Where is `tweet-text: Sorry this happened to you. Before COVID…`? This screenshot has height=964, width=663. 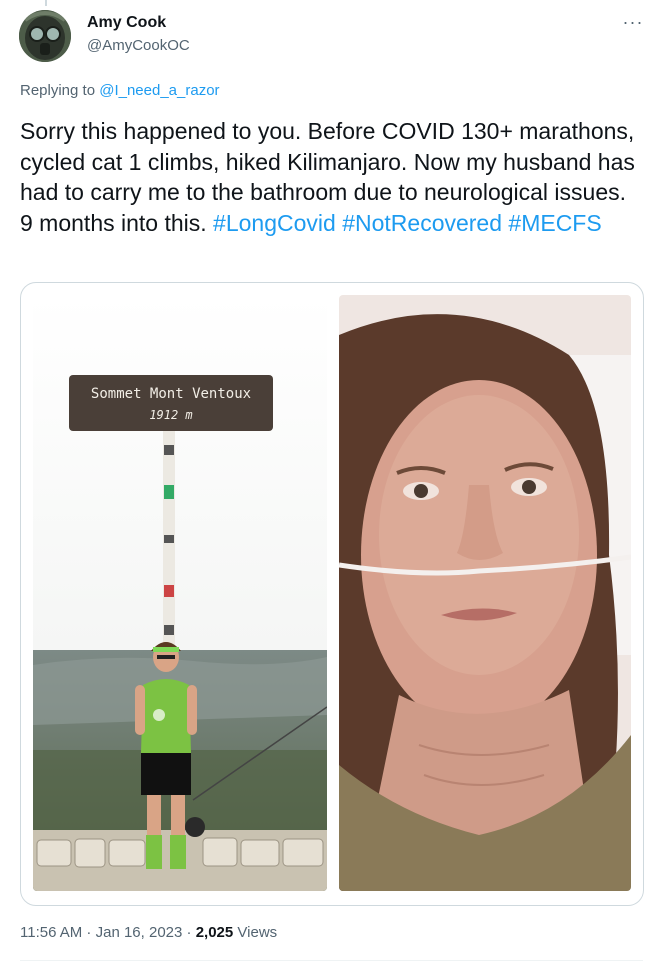
tweet-text: Sorry this happened to you. Before COVID… is located at coordinates (332, 177).